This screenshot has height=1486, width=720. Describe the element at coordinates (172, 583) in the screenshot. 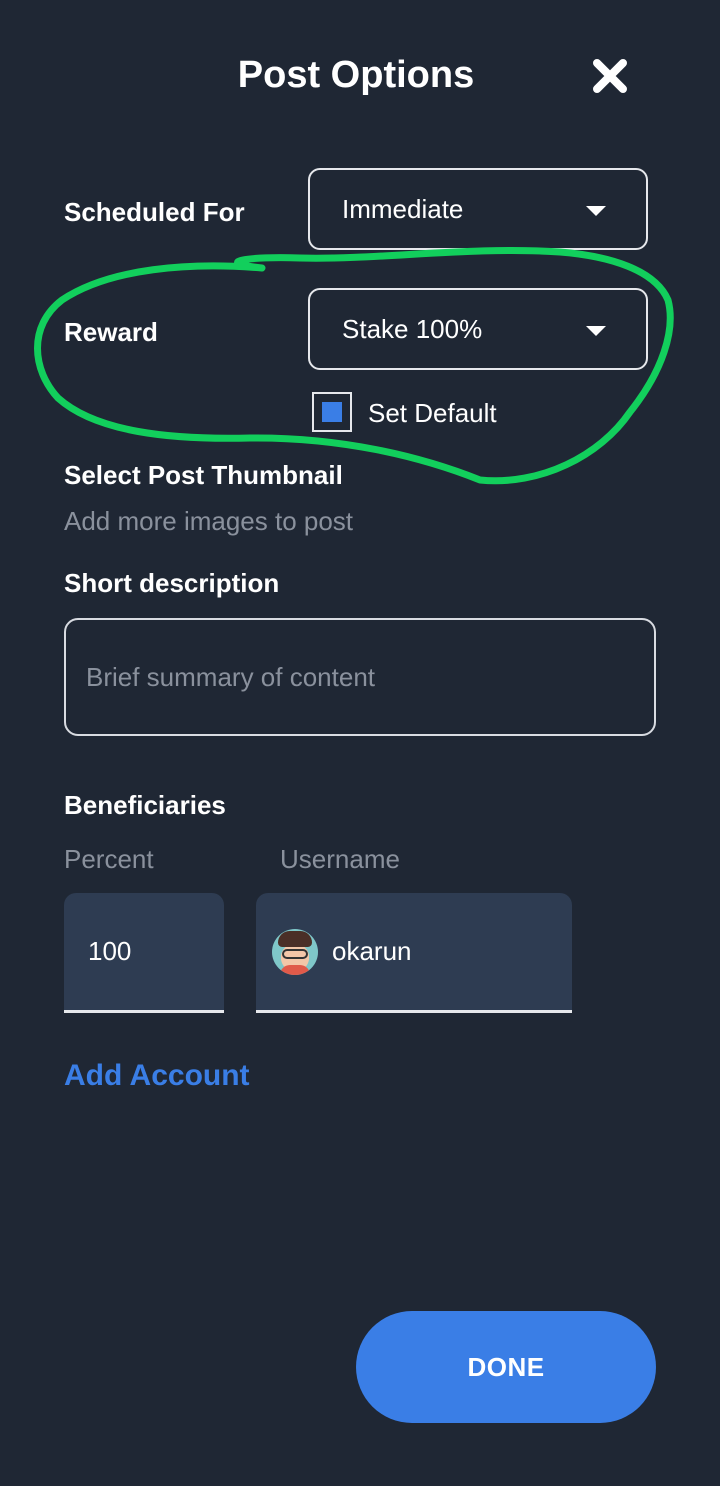

I see `short-description-label: Short description` at that location.